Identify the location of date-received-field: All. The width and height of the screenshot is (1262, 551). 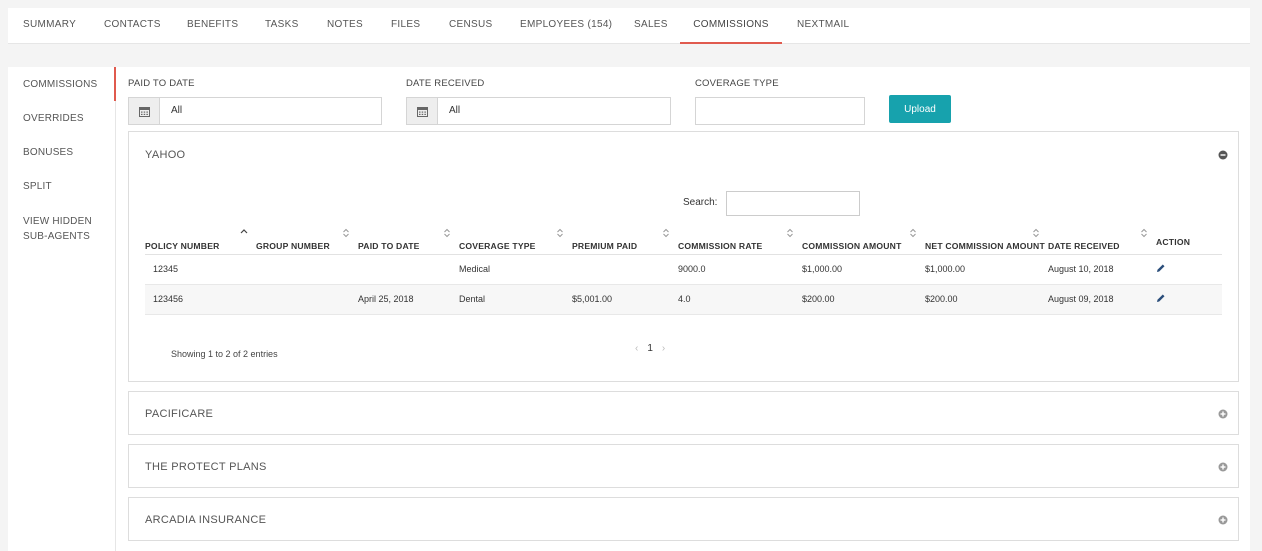
(538, 111).